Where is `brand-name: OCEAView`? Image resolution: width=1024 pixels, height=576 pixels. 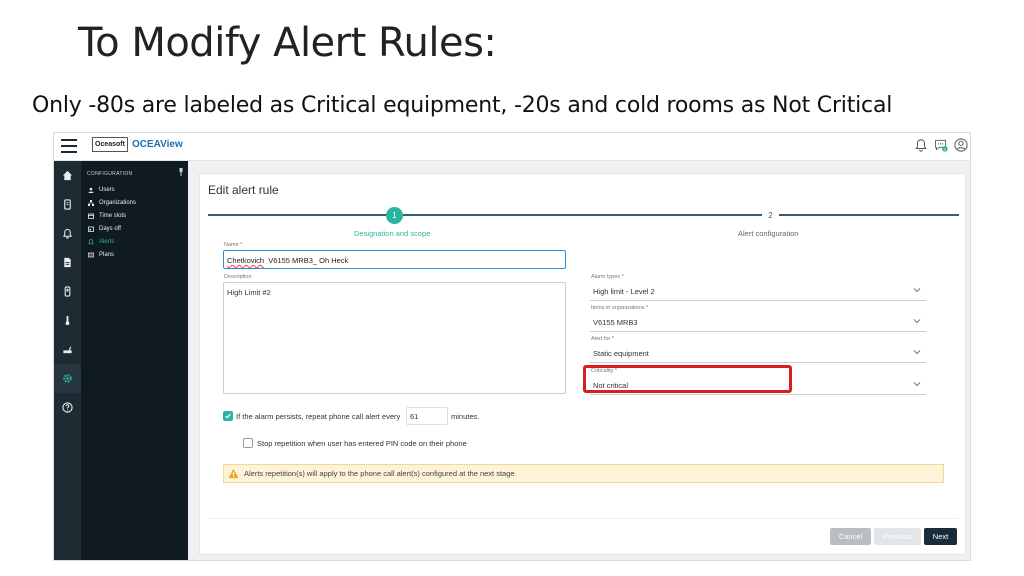 brand-name: OCEAView is located at coordinates (157, 144).